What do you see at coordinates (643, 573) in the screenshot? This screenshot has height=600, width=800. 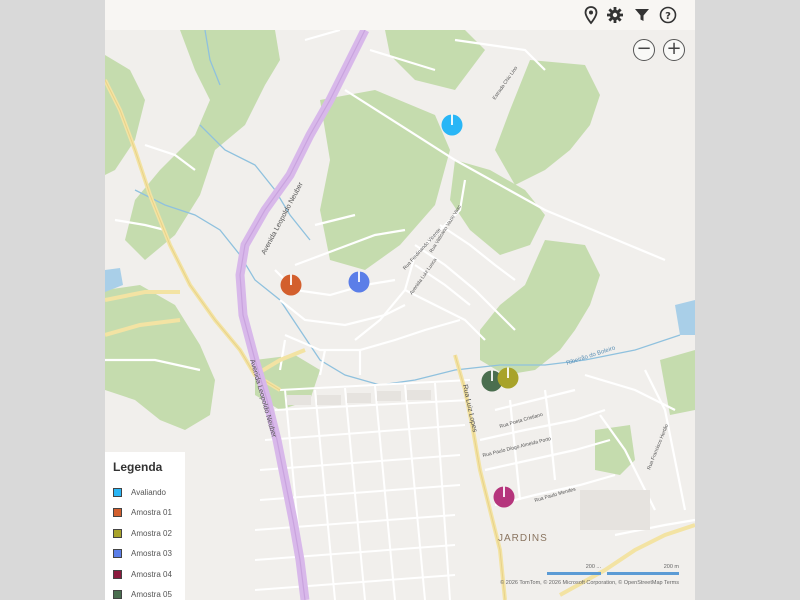 I see `scale-line-right` at bounding box center [643, 573].